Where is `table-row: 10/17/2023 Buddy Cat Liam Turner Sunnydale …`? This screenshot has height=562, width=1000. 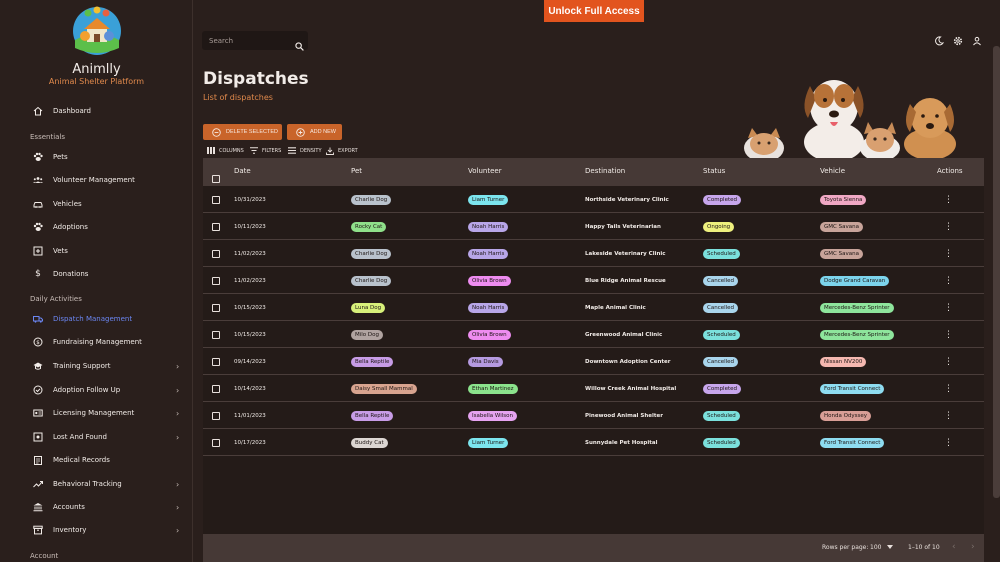 table-row: 10/17/2023 Buddy Cat Liam Turner Sunnydale … is located at coordinates (593, 442).